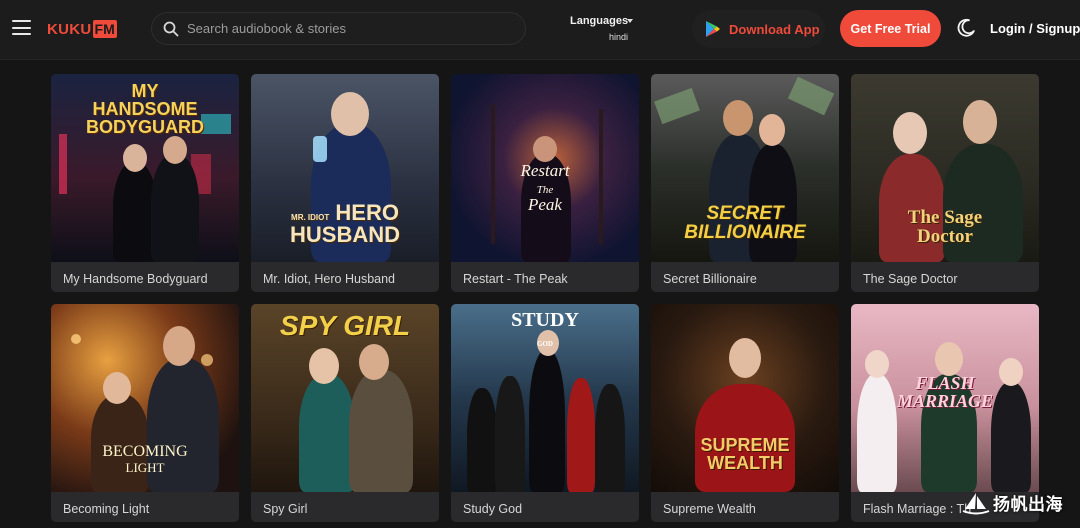 This screenshot has width=1080, height=528. I want to click on cover-text: BECOMING, so click(145, 451).